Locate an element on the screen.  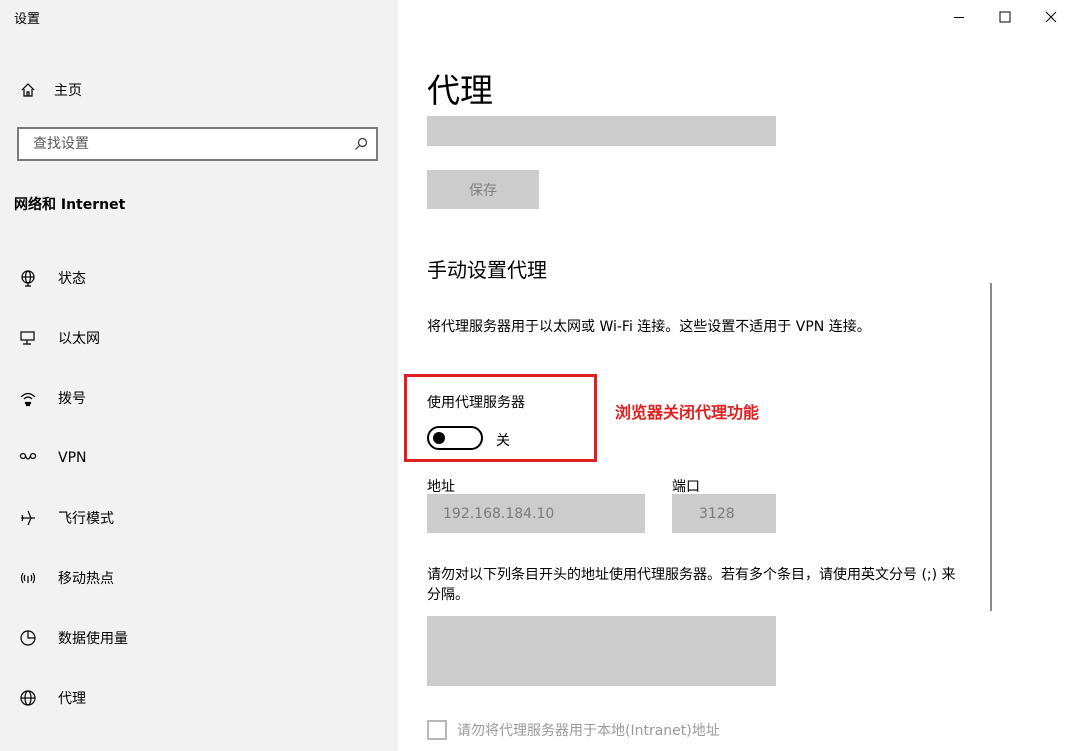
window-controls is located at coordinates (1005, 17).